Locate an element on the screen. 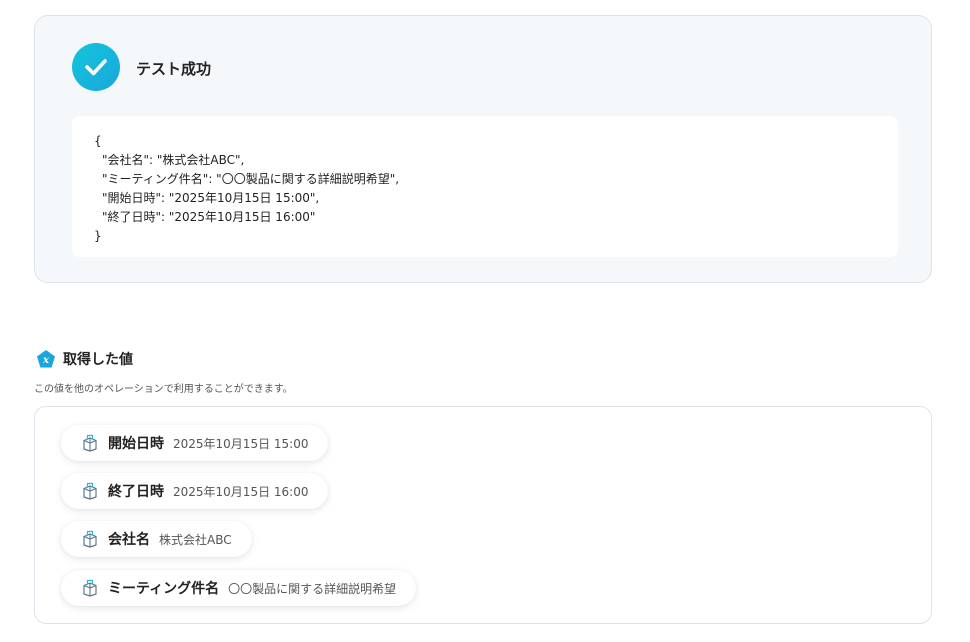  variable-x-icon: x is located at coordinates (46, 359).